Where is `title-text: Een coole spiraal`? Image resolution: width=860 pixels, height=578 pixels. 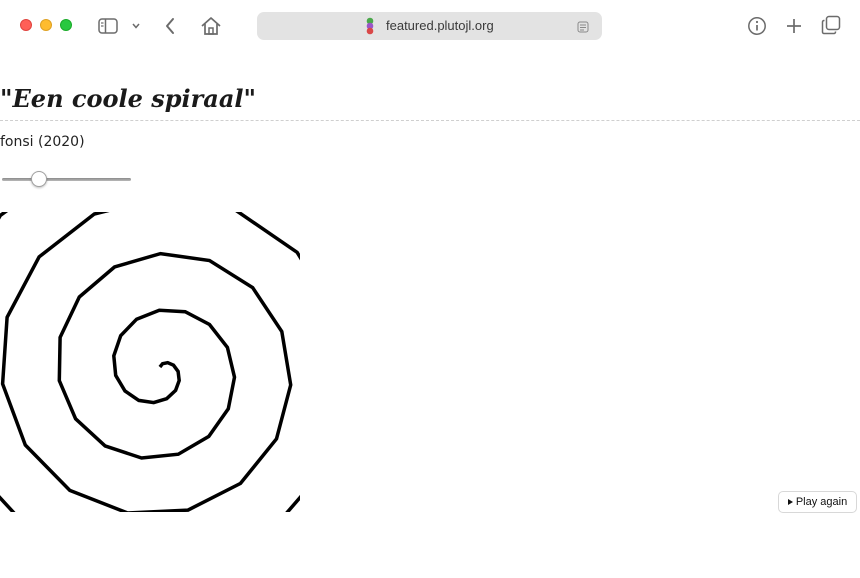 title-text: Een coole spiraal is located at coordinates (128, 98).